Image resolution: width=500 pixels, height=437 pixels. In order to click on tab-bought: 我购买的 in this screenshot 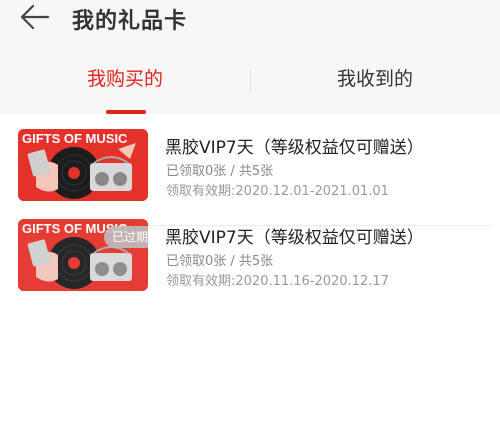, I will do `click(125, 77)`.